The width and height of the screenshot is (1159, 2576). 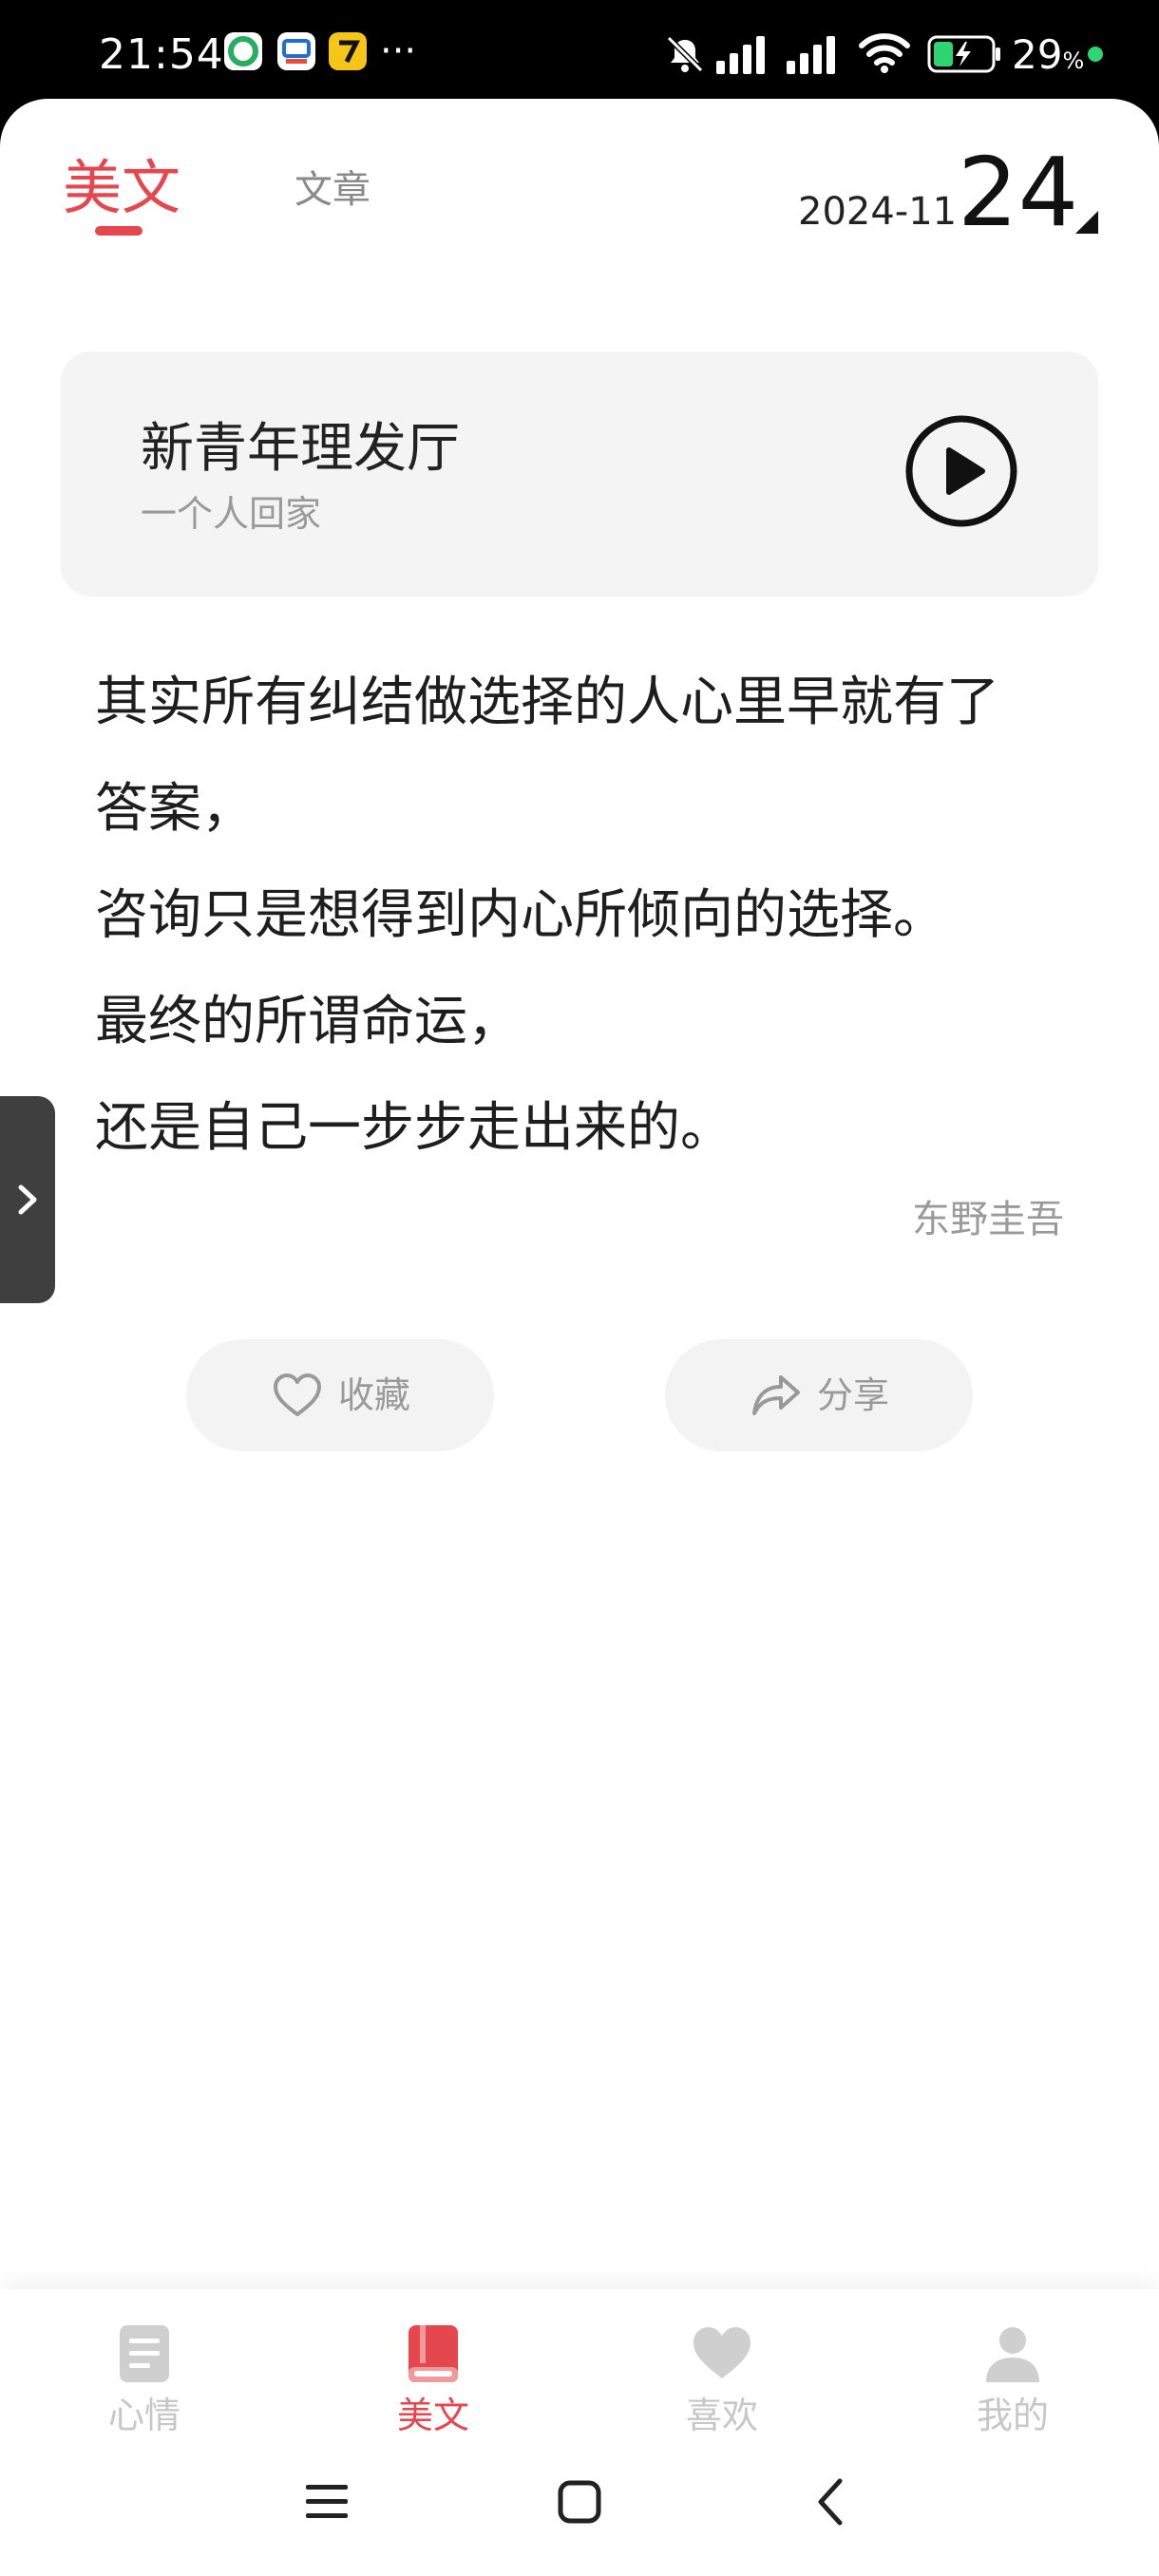 I want to click on system-nav-bar, so click(x=579, y=2506).